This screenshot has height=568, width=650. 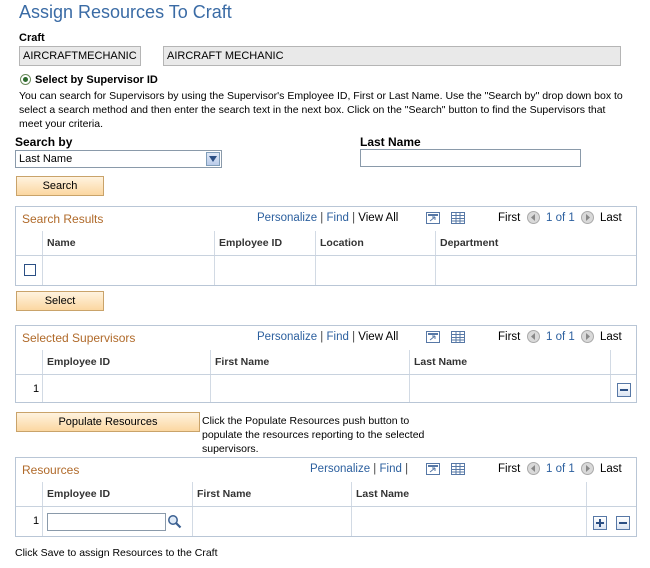 What do you see at coordinates (79, 338) in the screenshot?
I see `selected-supervisors-title: Selected Supervisors` at bounding box center [79, 338].